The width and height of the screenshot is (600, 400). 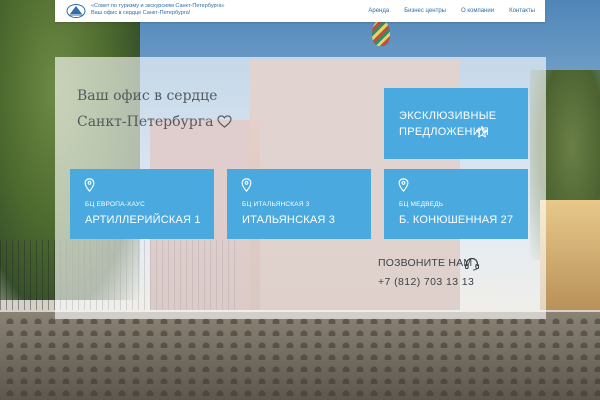 What do you see at coordinates (425, 263) in the screenshot?
I see `call-us-title: ПОЗВОНИТЕ НАМ` at bounding box center [425, 263].